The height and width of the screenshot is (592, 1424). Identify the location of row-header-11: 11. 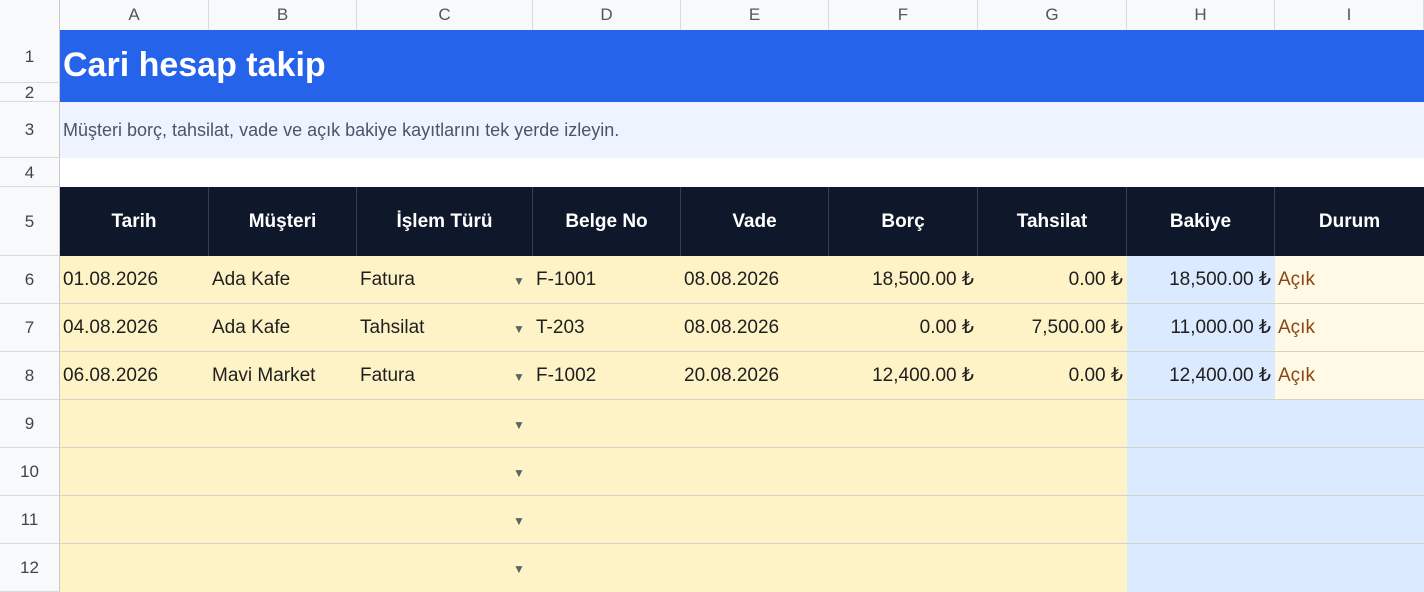
(30, 520).